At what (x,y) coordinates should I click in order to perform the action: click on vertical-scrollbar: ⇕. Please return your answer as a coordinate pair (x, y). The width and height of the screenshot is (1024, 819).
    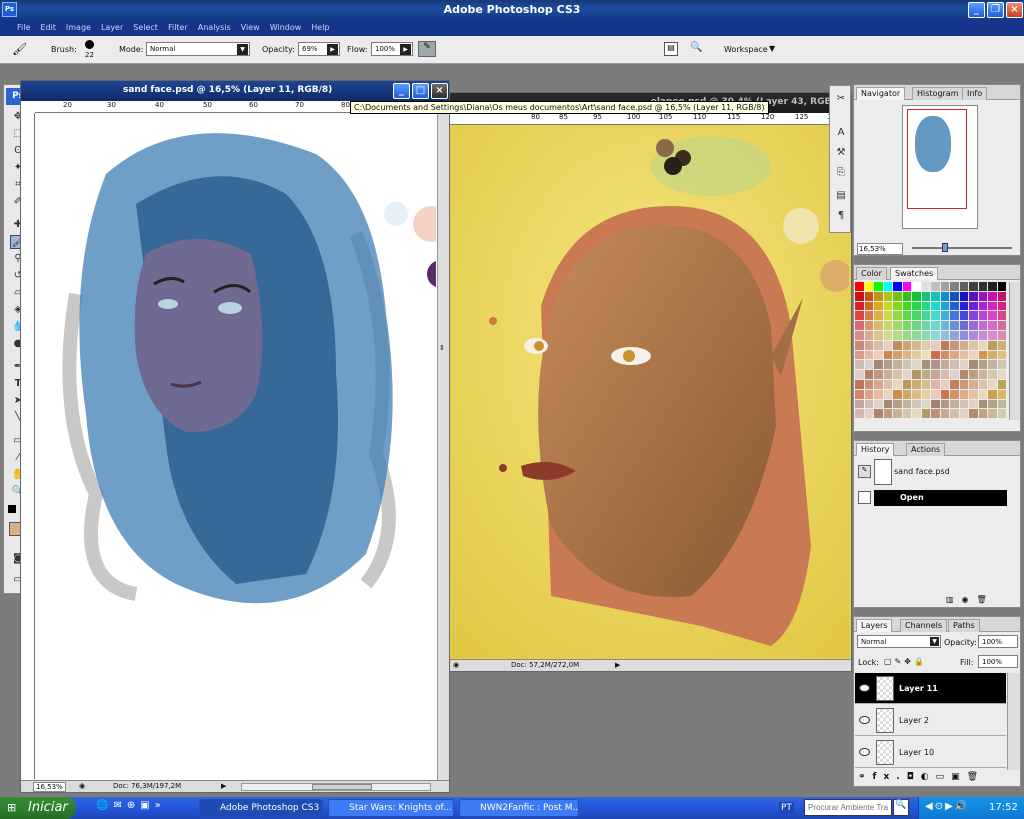
    Looking at the image, I should click on (443, 447).